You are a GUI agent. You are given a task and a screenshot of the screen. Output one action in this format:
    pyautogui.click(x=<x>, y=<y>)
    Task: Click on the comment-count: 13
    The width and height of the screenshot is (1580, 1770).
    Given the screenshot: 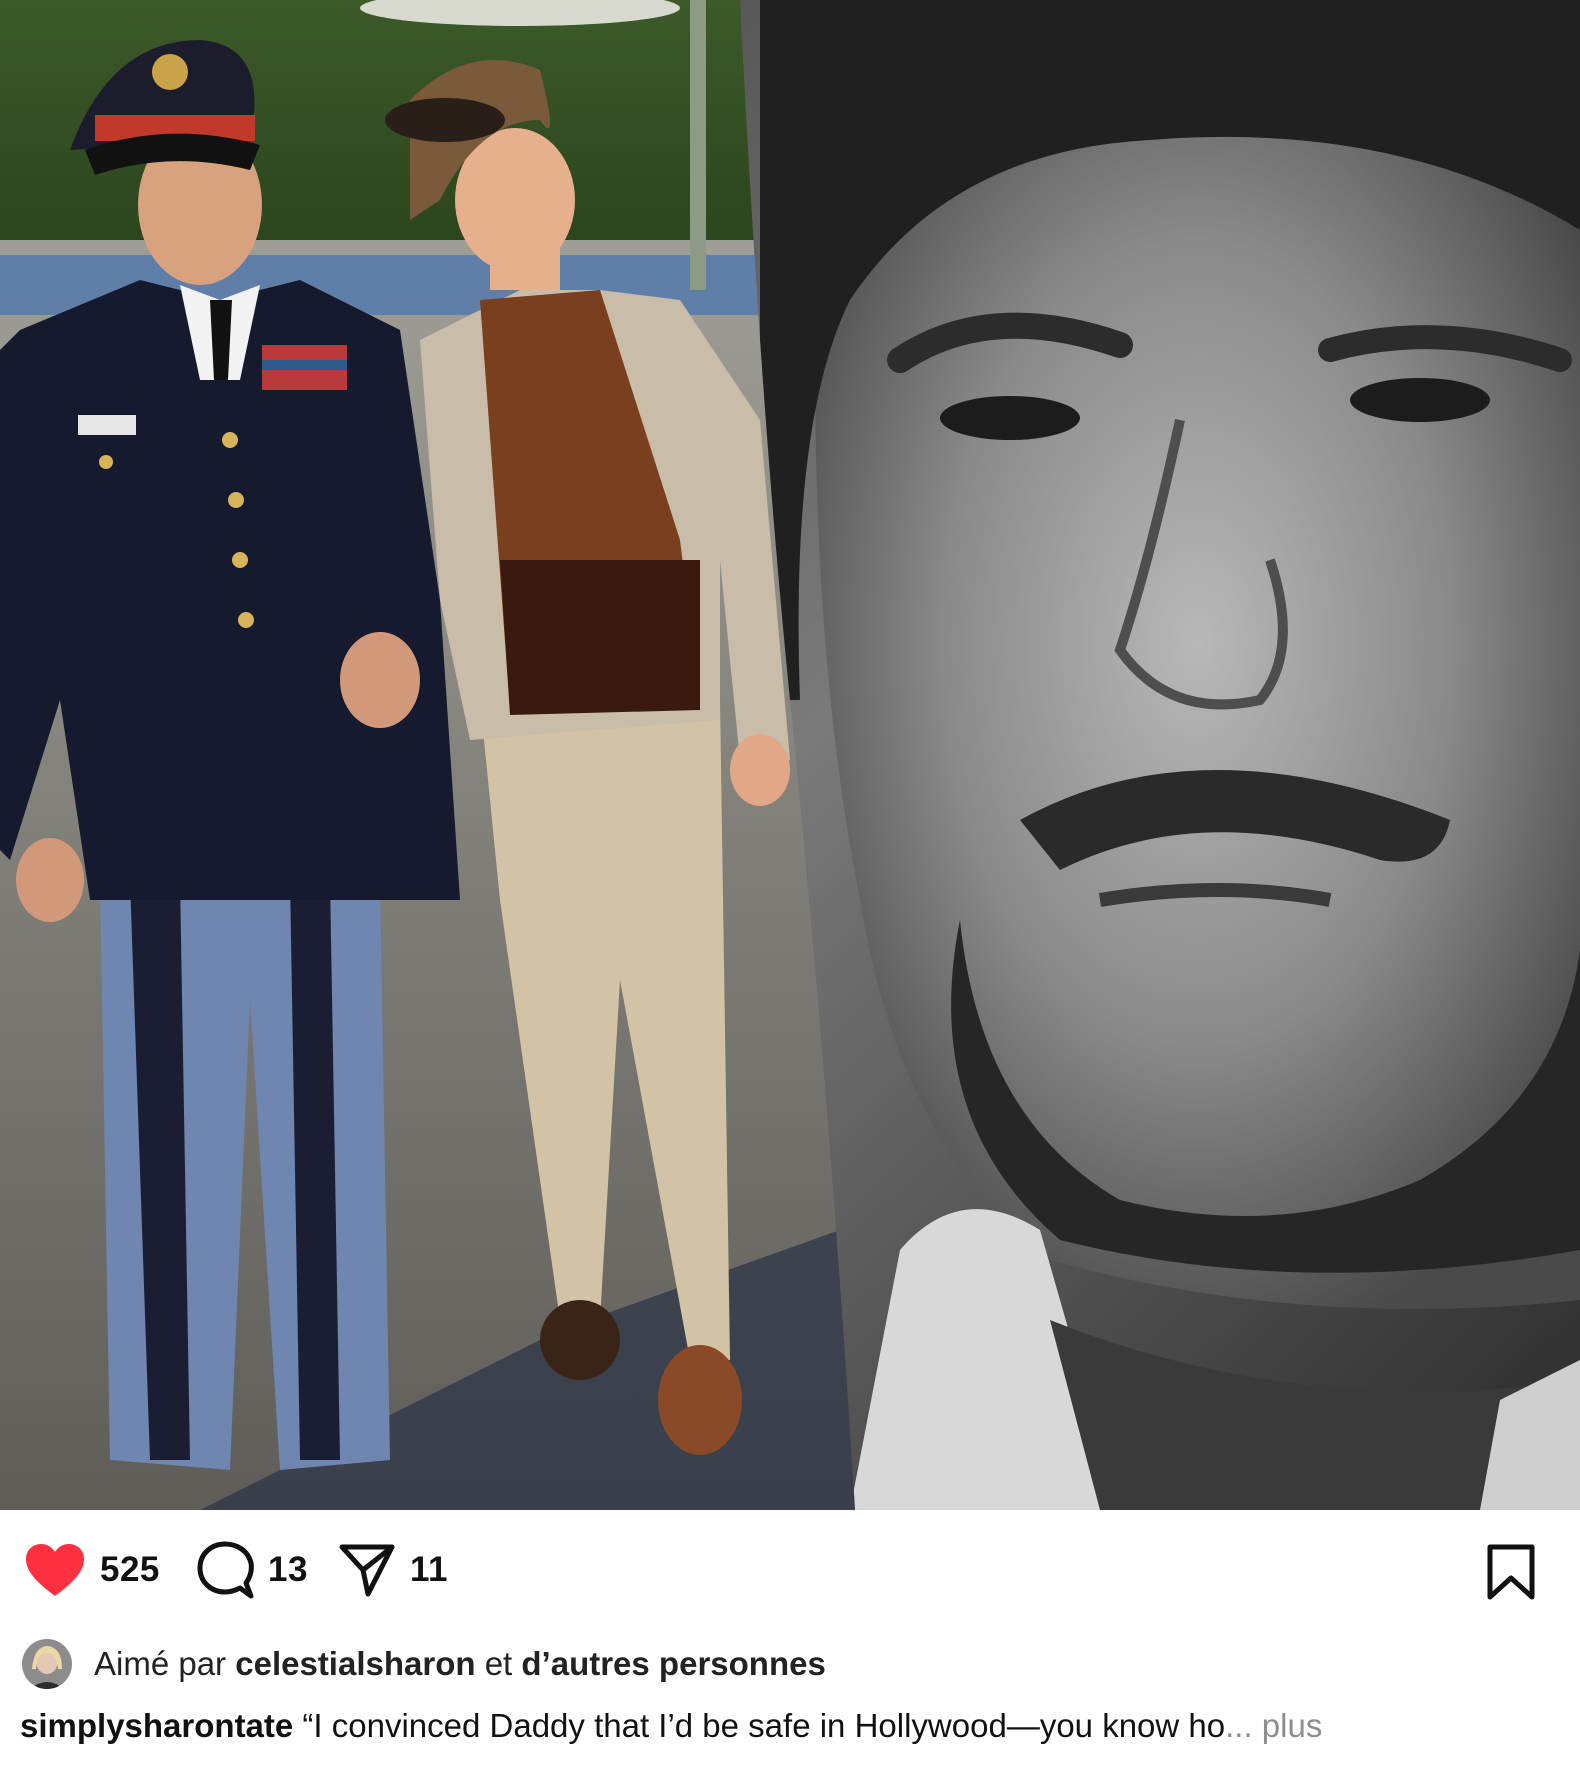 What is the action you would take?
    pyautogui.click(x=288, y=1570)
    